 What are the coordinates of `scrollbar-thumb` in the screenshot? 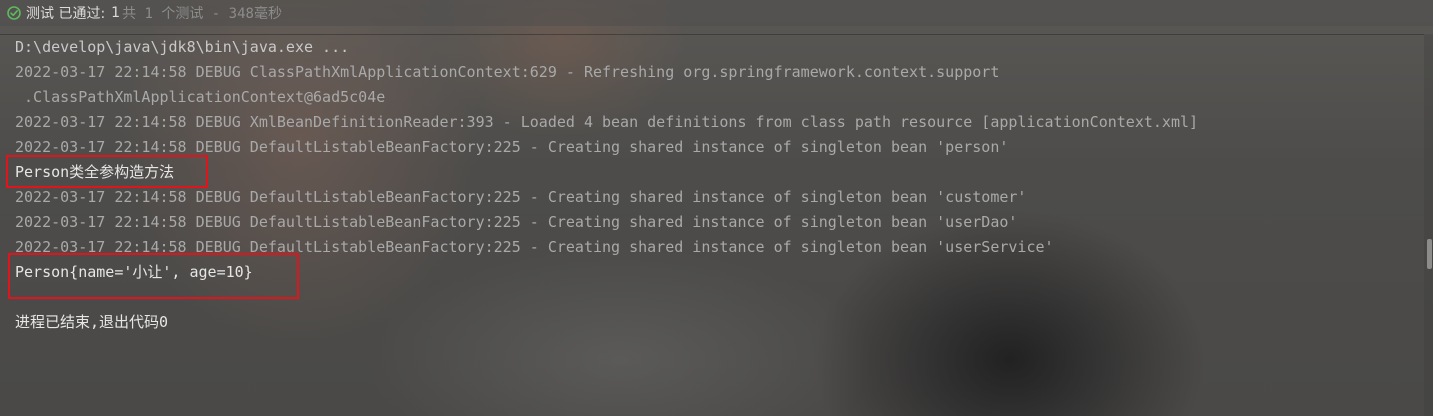 It's located at (1429, 254).